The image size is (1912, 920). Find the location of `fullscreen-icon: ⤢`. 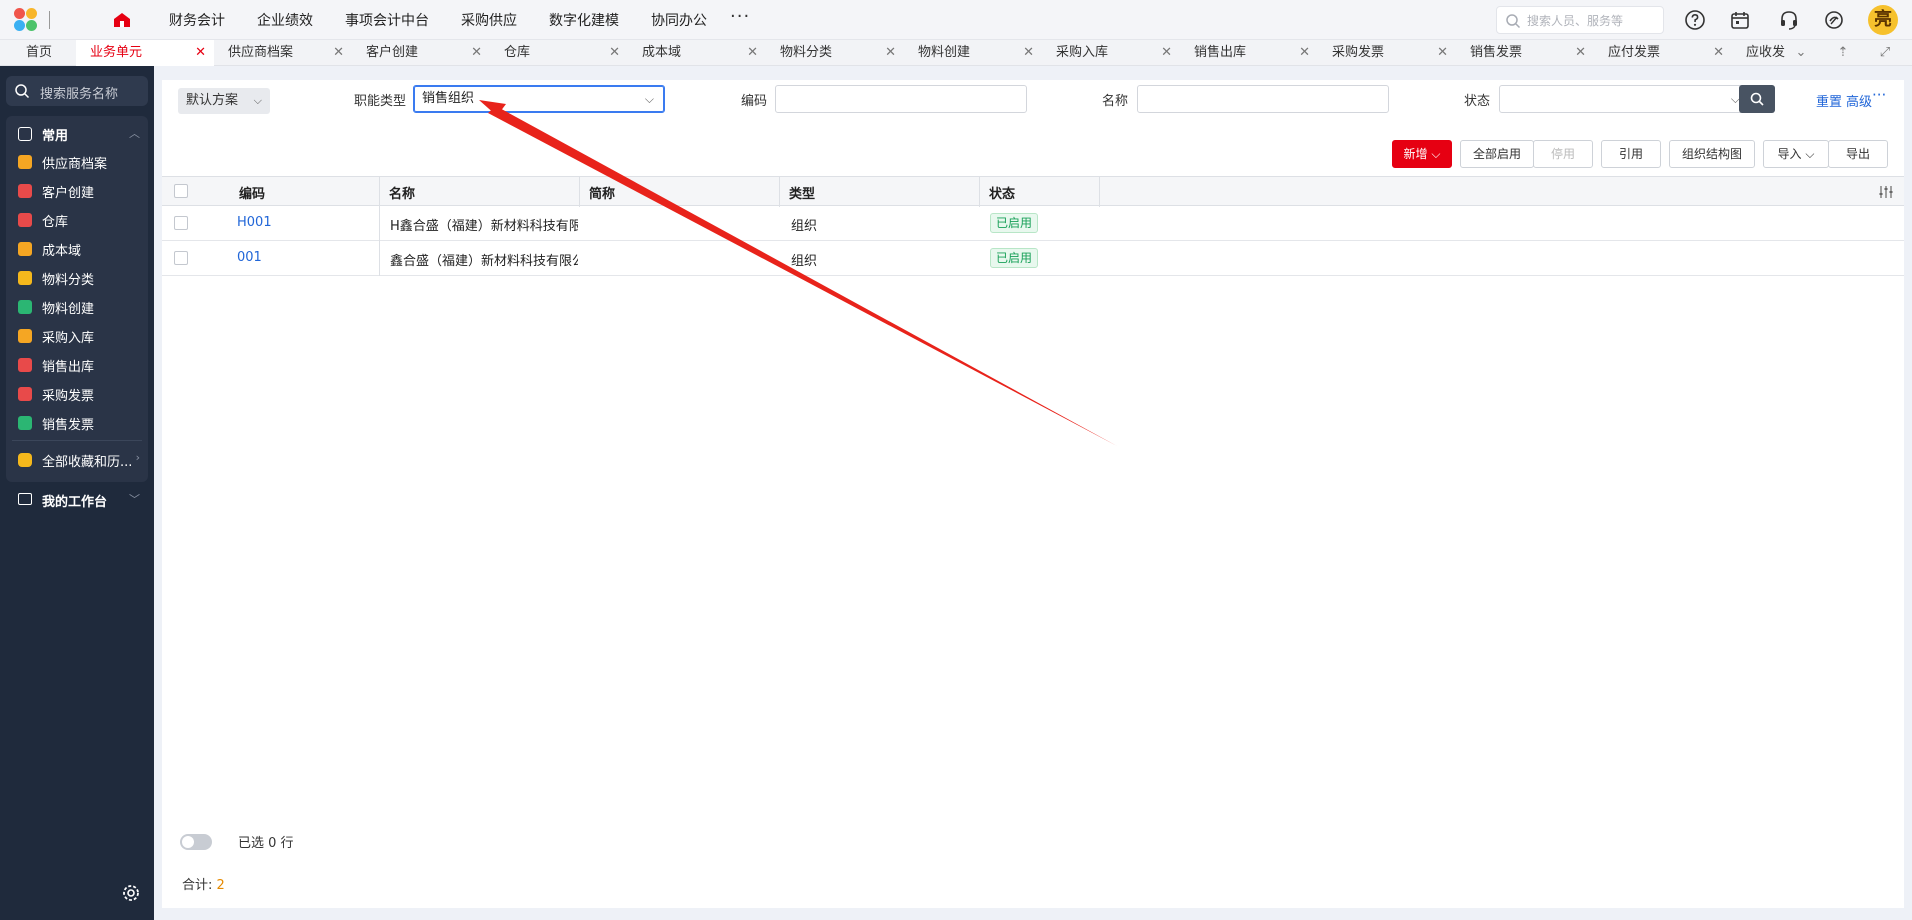

fullscreen-icon: ⤢ is located at coordinates (1885, 53).